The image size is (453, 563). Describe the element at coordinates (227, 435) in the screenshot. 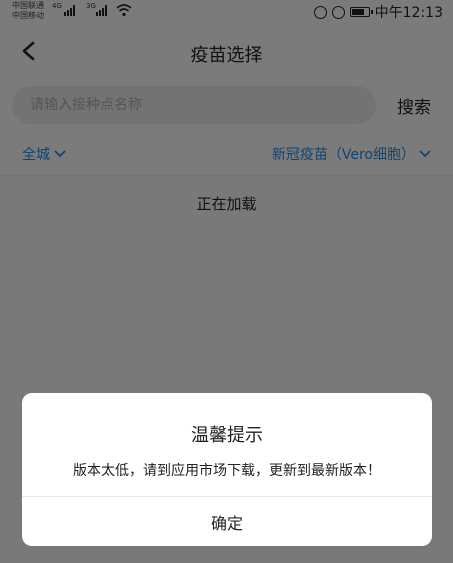

I see `dialog-title: 温馨提示` at that location.